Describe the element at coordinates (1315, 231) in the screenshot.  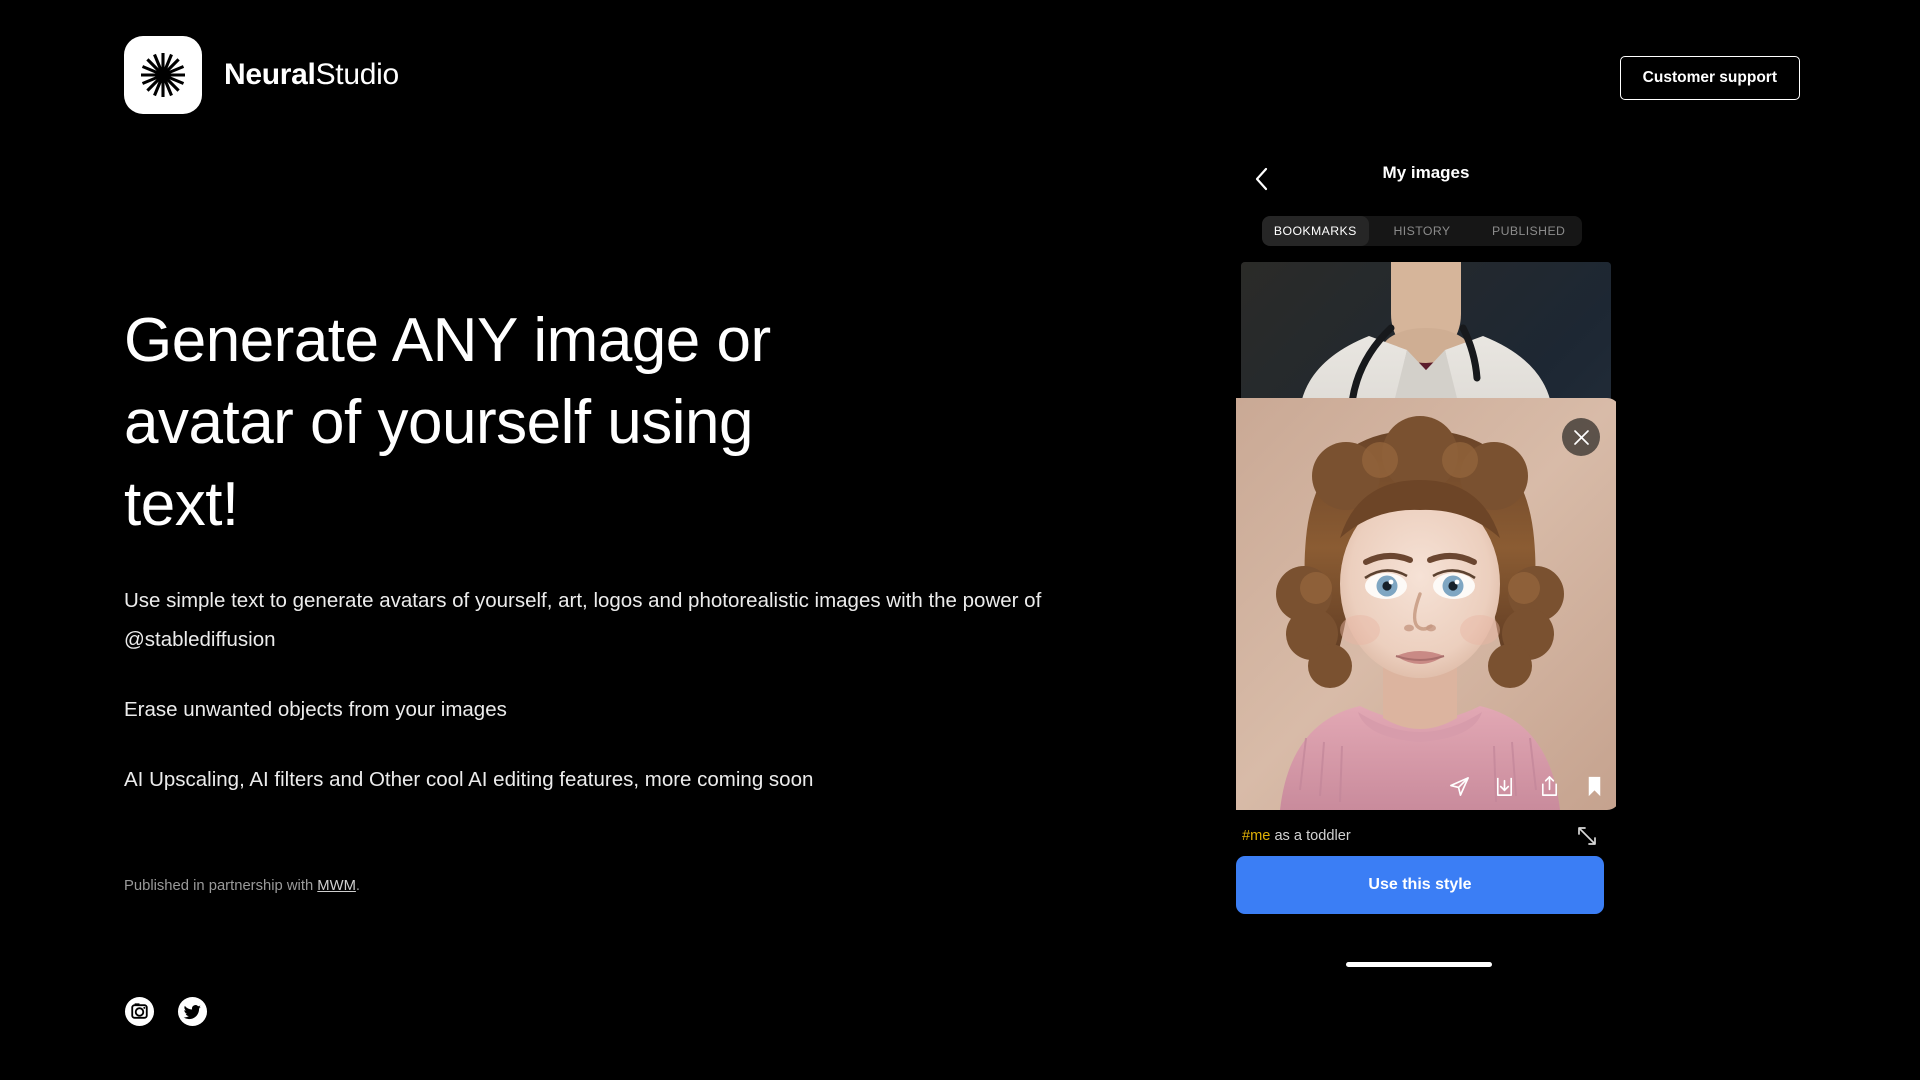
I see `tab-bookmarks: BOOKMARKS` at that location.